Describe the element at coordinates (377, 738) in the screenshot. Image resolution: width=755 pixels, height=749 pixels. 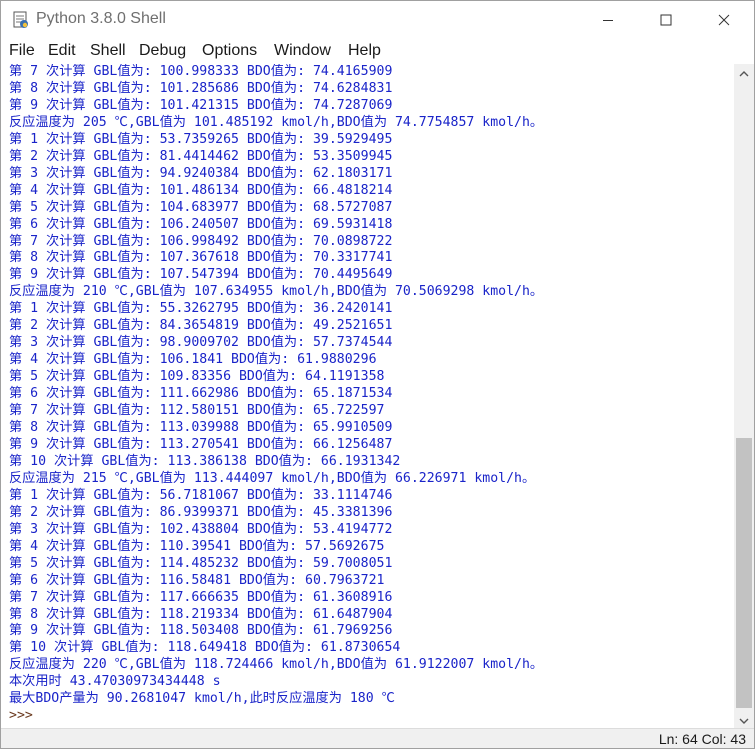
I see `status-bar: Ln: 64 Col: 43` at that location.